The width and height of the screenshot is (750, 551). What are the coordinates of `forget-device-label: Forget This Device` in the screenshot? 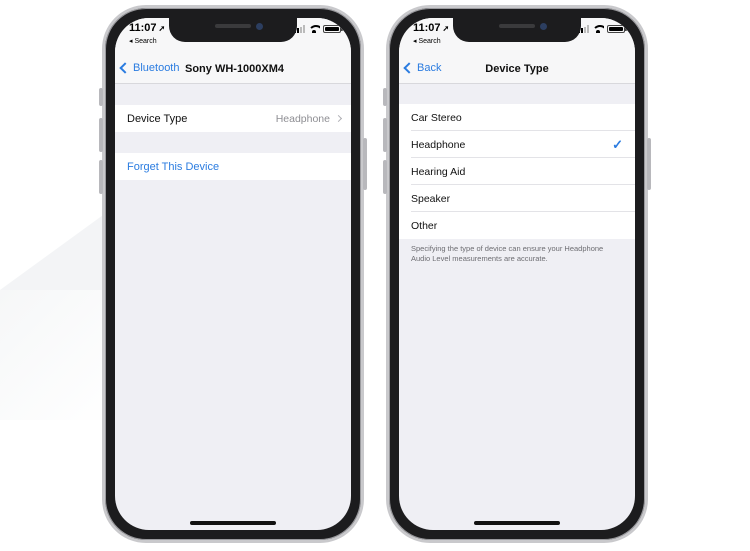 It's located at (173, 166).